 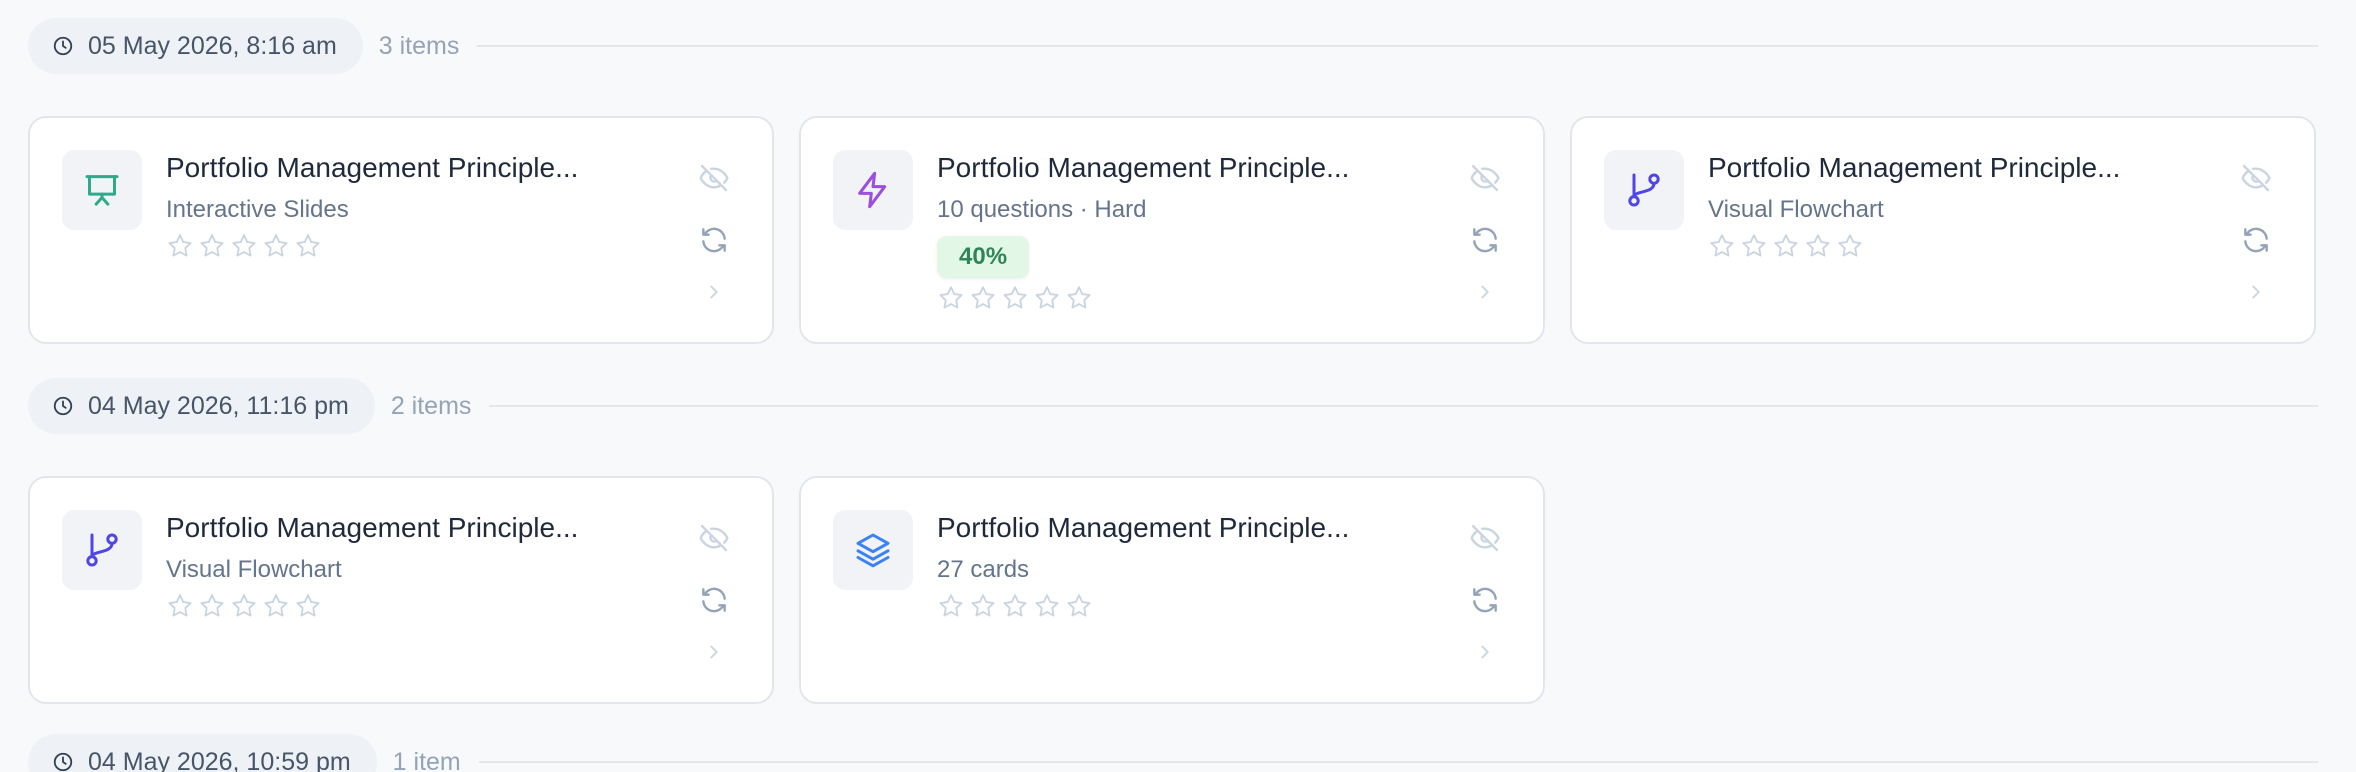 I want to click on group-header: 05 May 2026, 8:16 am 3 items, so click(x=1173, y=46).